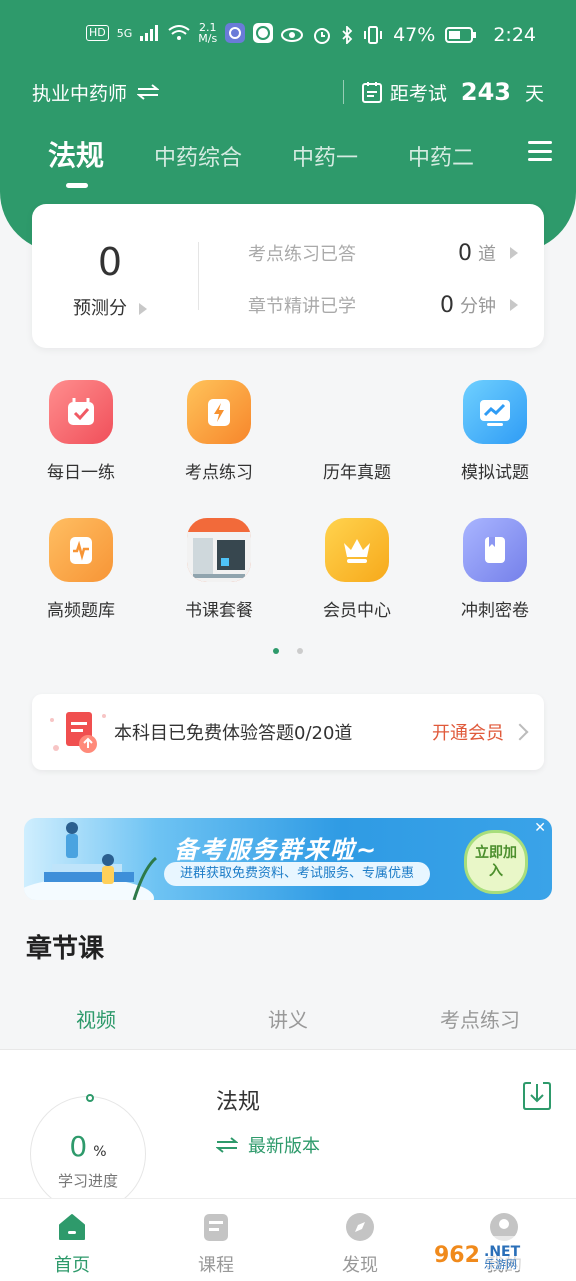 Image resolution: width=576 pixels, height=1281 pixels. Describe the element at coordinates (495, 611) in the screenshot. I see `grid-label: 冲刺密卷` at that location.